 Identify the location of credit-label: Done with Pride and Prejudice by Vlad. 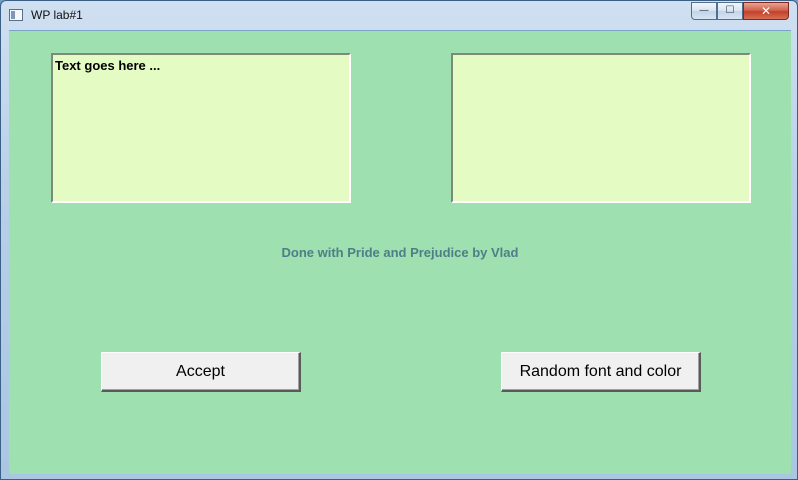
(400, 252).